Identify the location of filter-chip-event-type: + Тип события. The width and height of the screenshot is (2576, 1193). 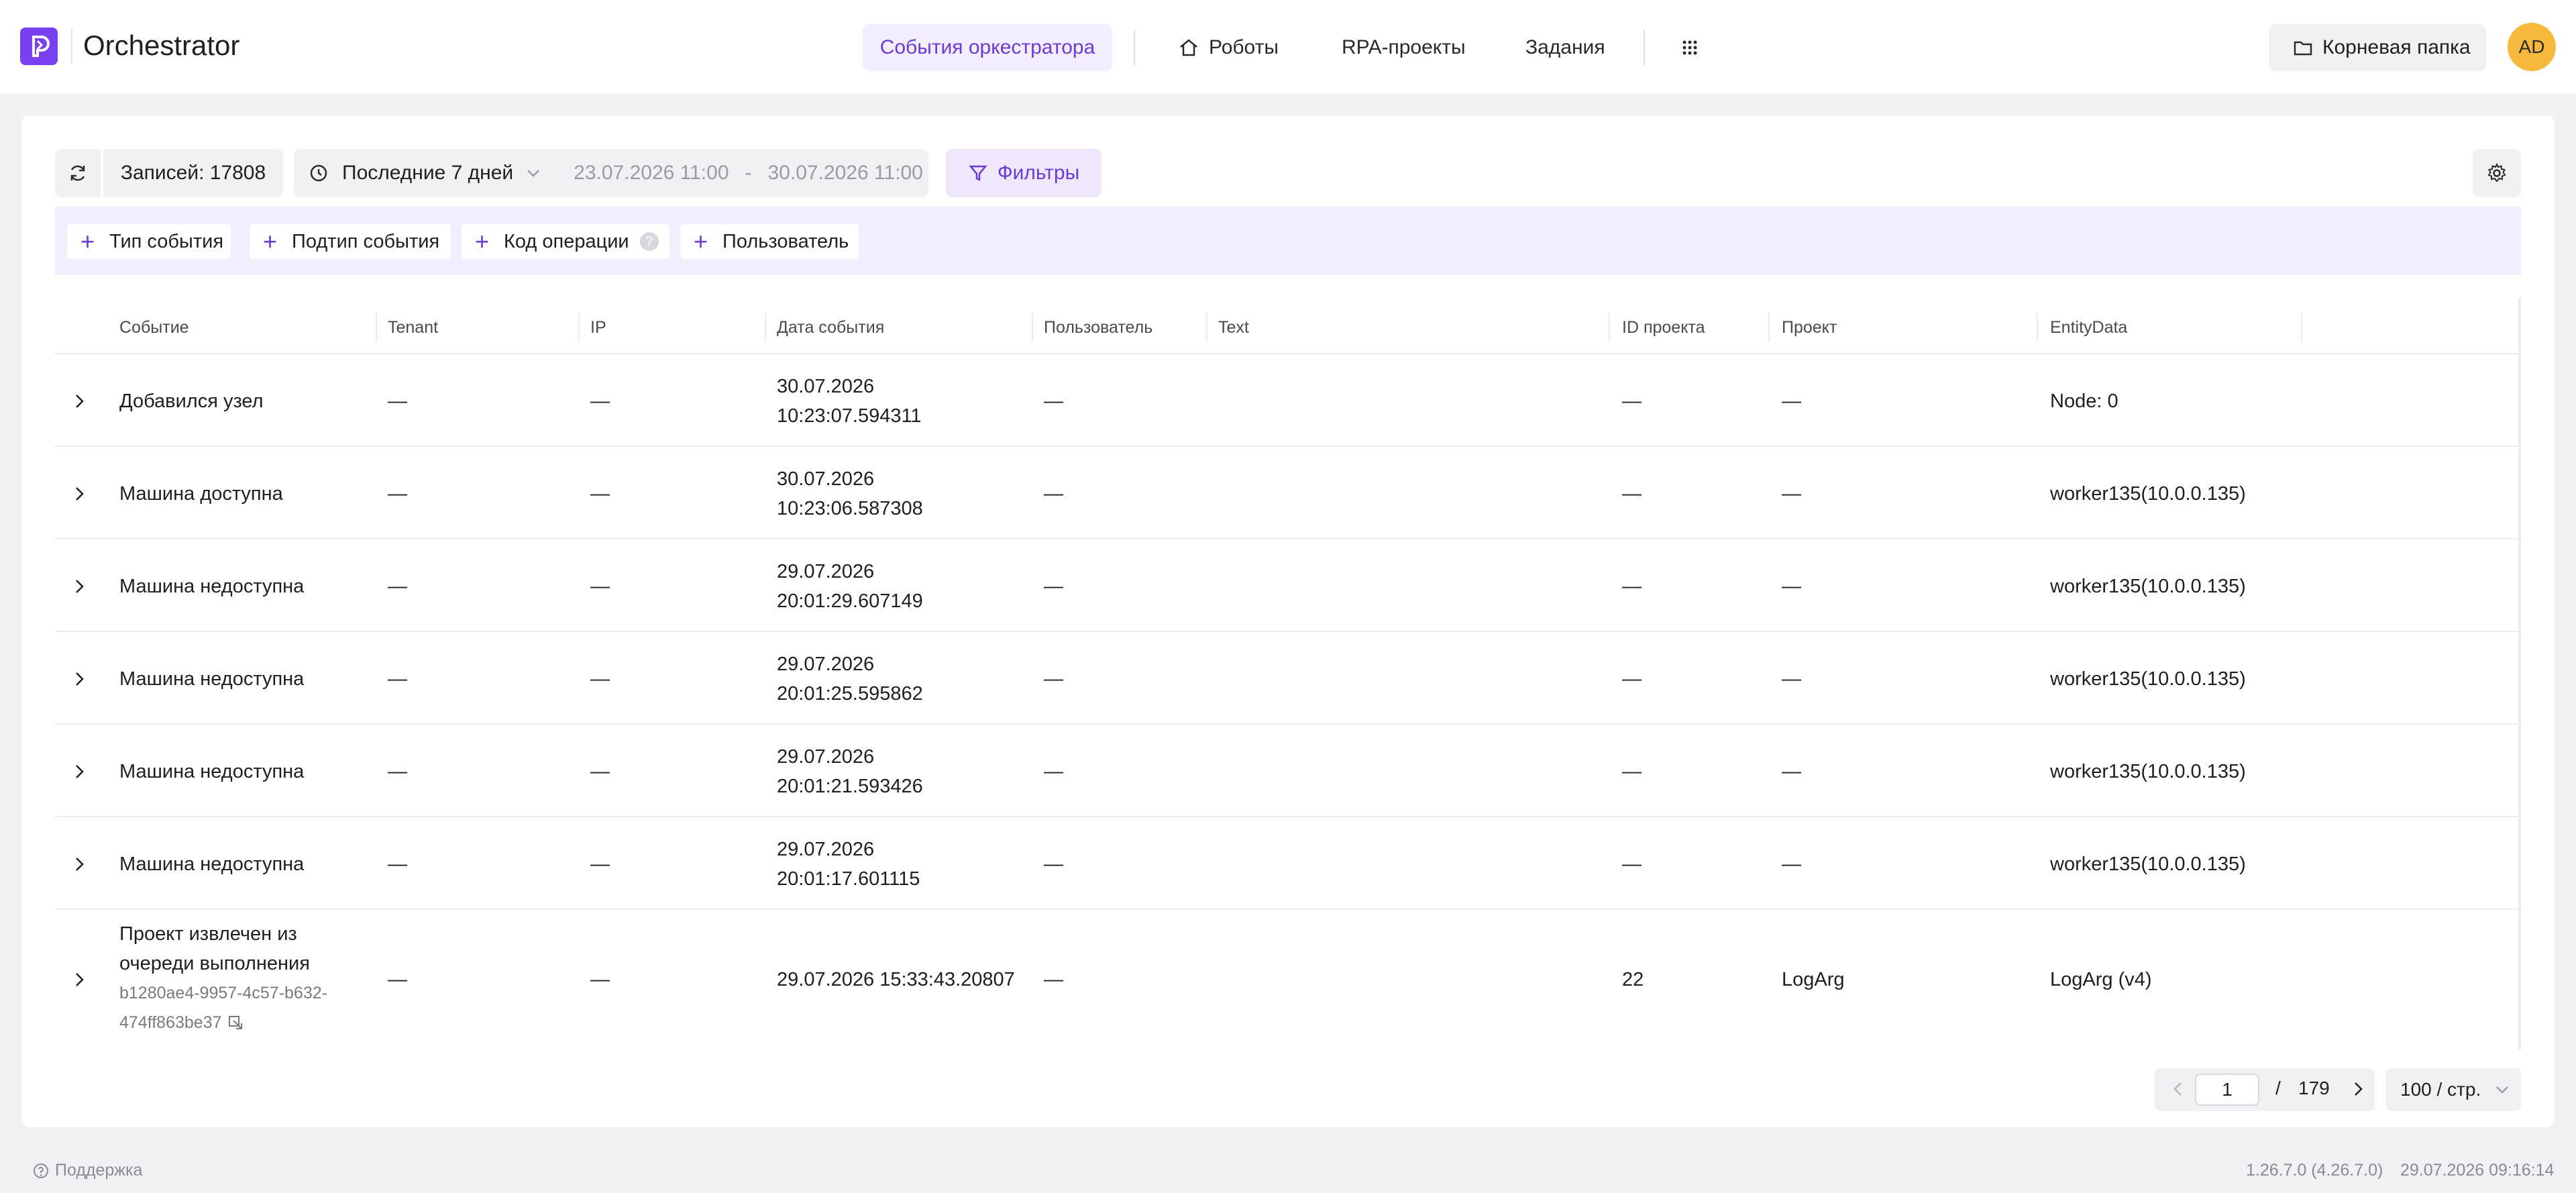
(149, 241).